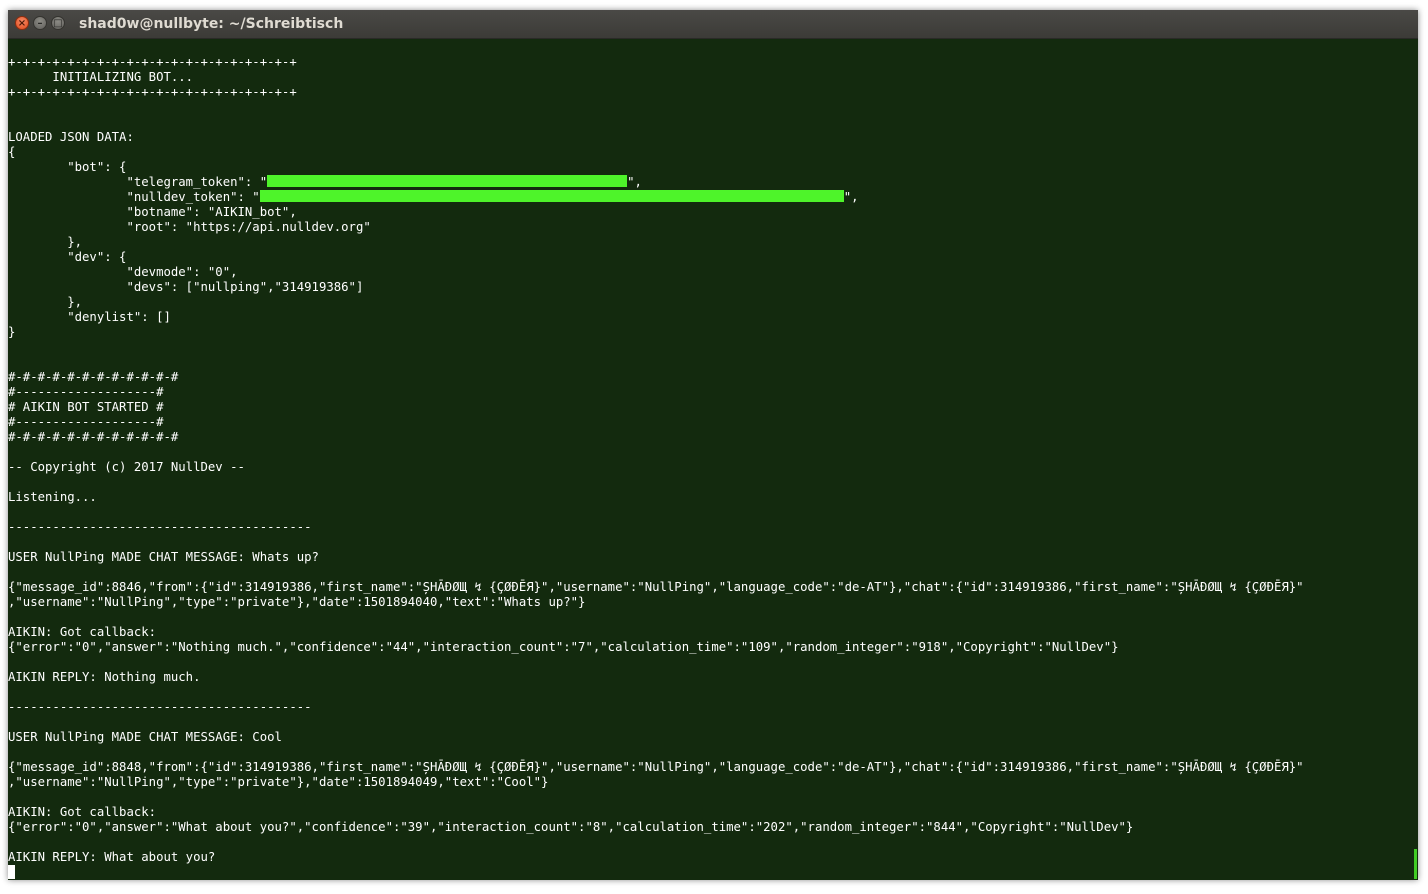  I want to click on terminal-line: USER NullPing MADE CHAT MESSAGE: Cool, so click(145, 737).